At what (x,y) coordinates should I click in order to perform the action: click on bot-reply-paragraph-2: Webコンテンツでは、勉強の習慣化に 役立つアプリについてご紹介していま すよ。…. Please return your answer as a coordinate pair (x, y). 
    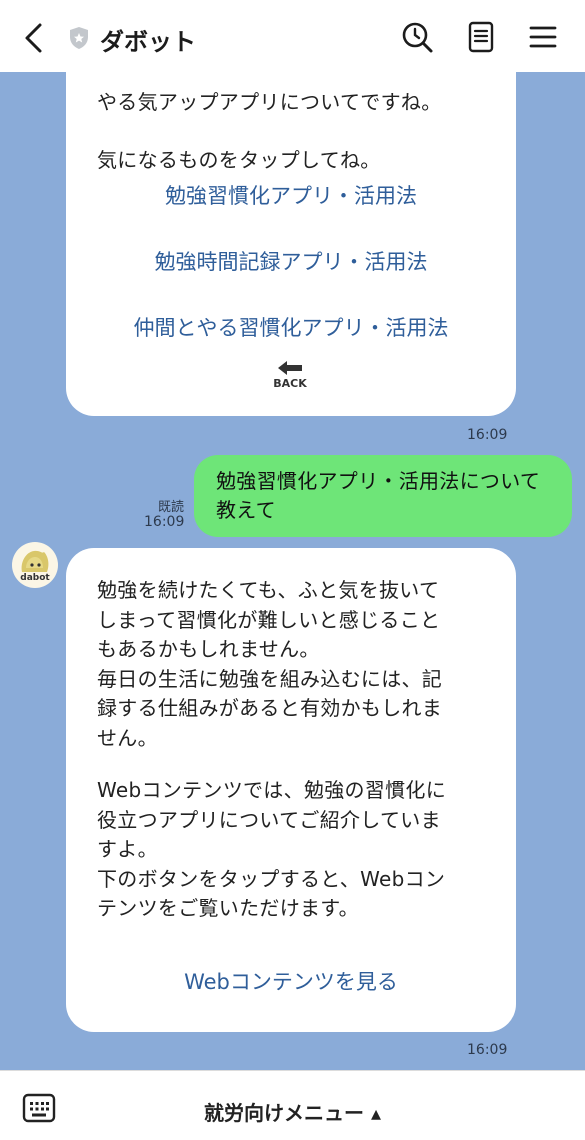
    Looking at the image, I should click on (272, 849).